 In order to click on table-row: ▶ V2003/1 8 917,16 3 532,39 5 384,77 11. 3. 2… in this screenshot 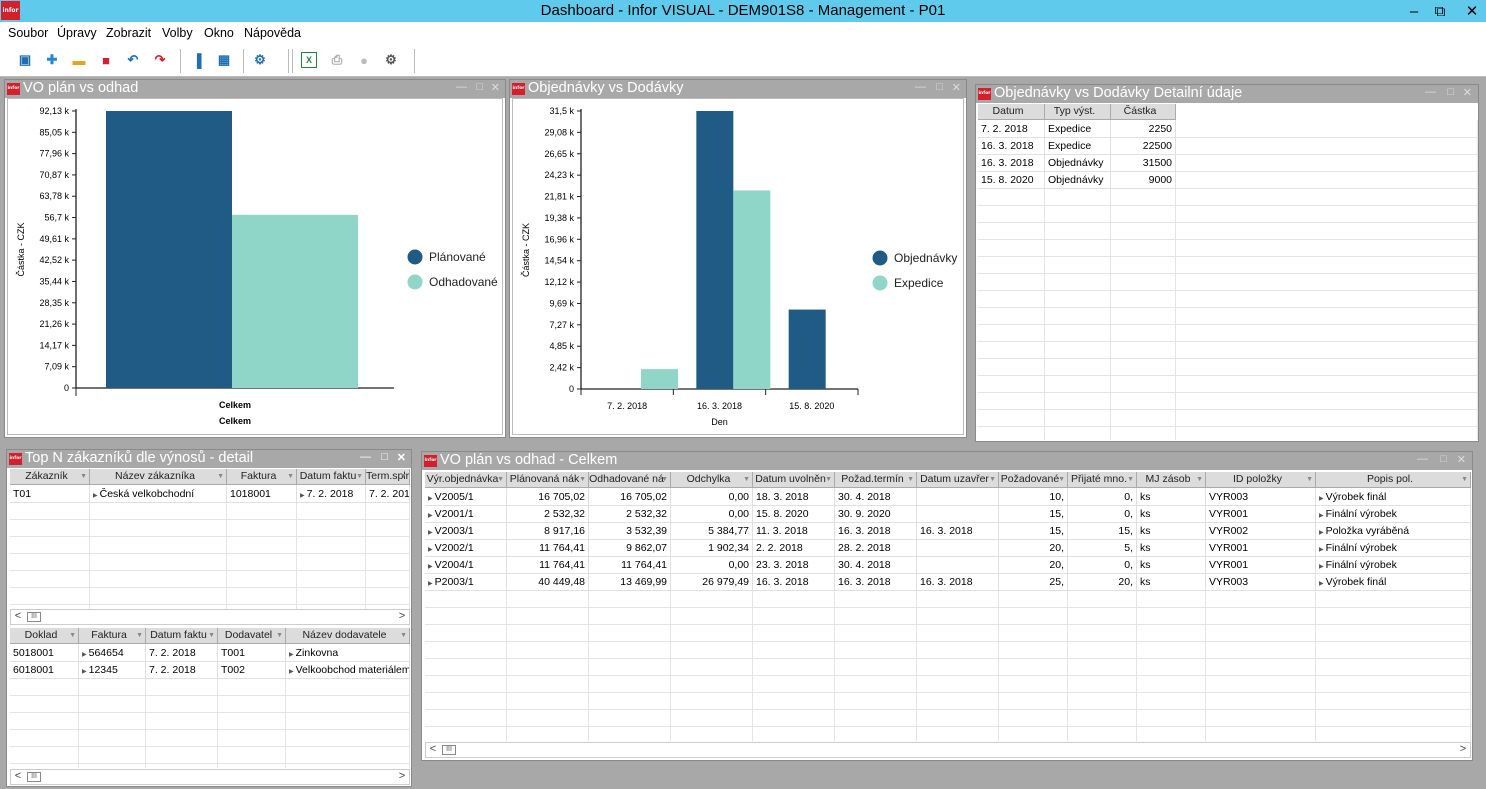, I will do `click(948, 531)`.